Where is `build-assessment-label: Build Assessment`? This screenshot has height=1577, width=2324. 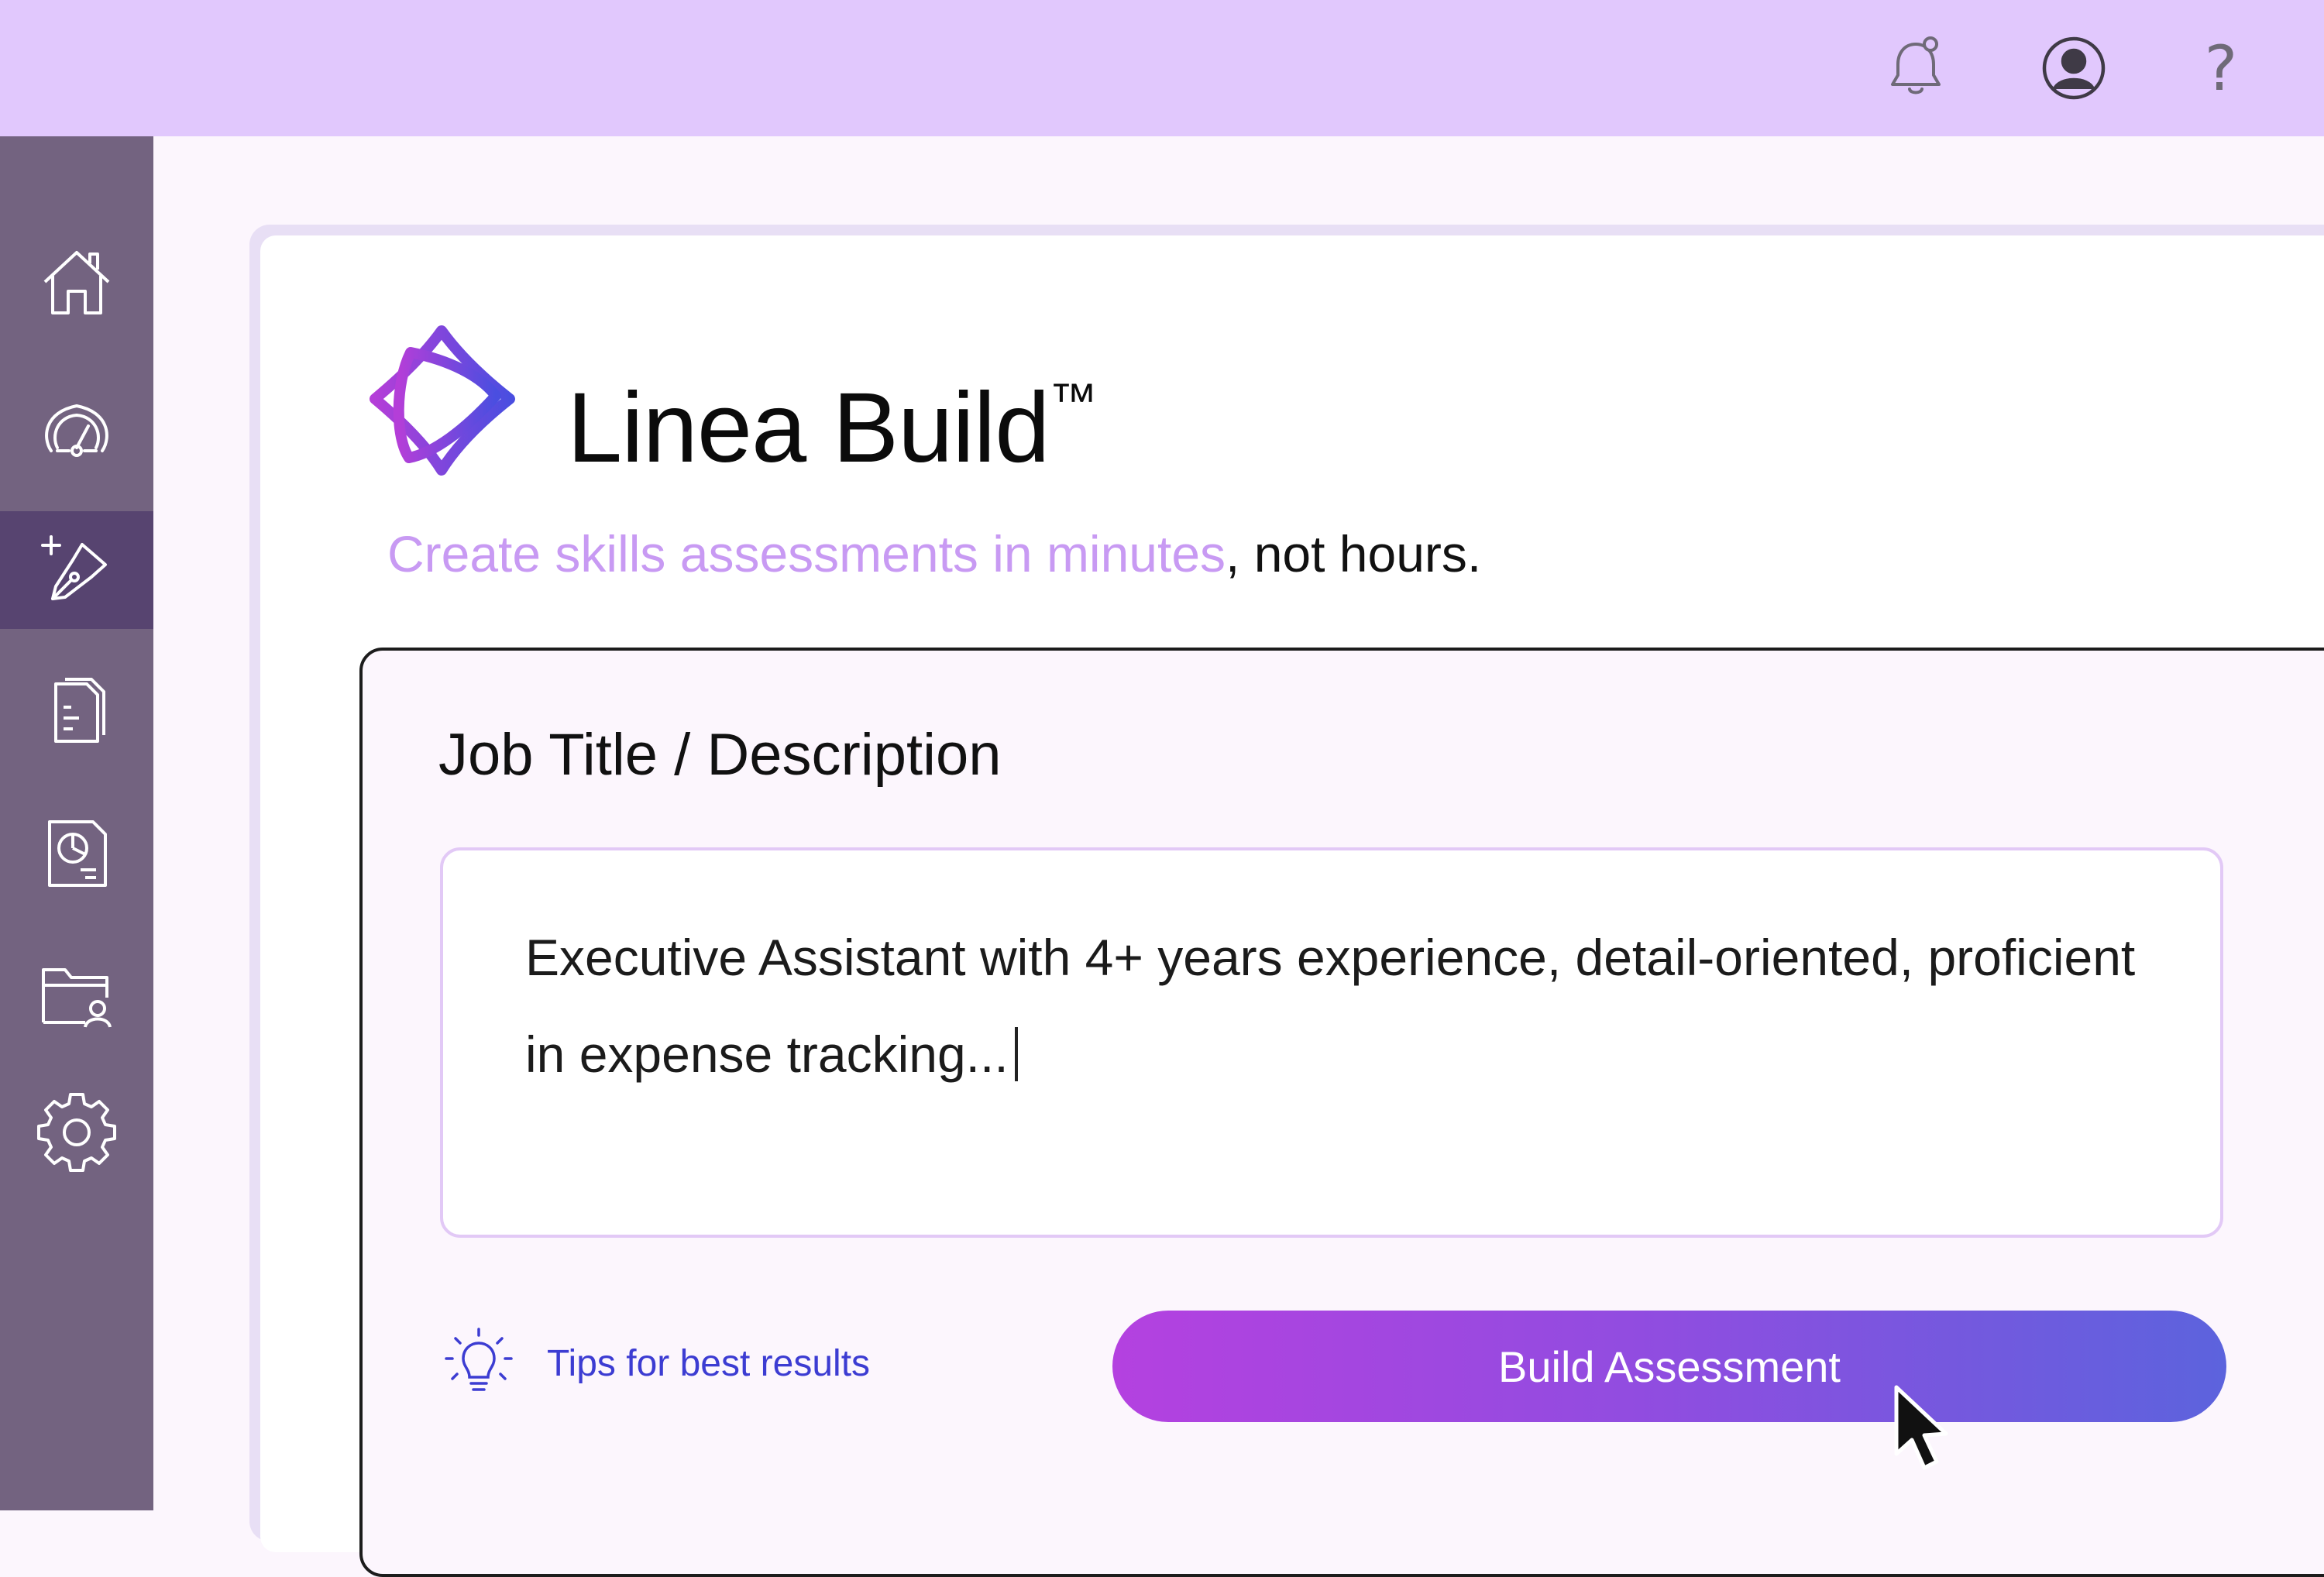 build-assessment-label: Build Assessment is located at coordinates (1669, 1367).